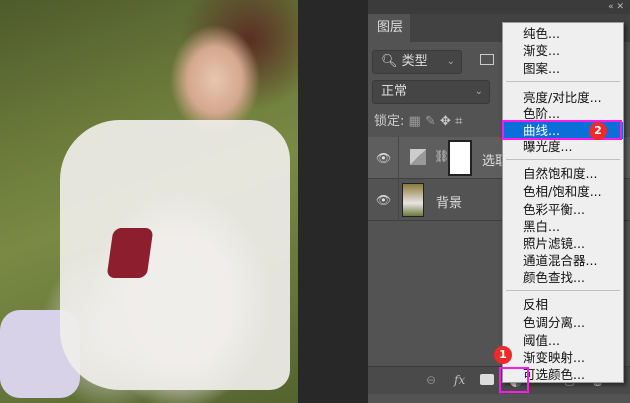 This screenshot has height=403, width=630. What do you see at coordinates (389, 61) in the screenshot?
I see `search-icon: 🔍︎` at bounding box center [389, 61].